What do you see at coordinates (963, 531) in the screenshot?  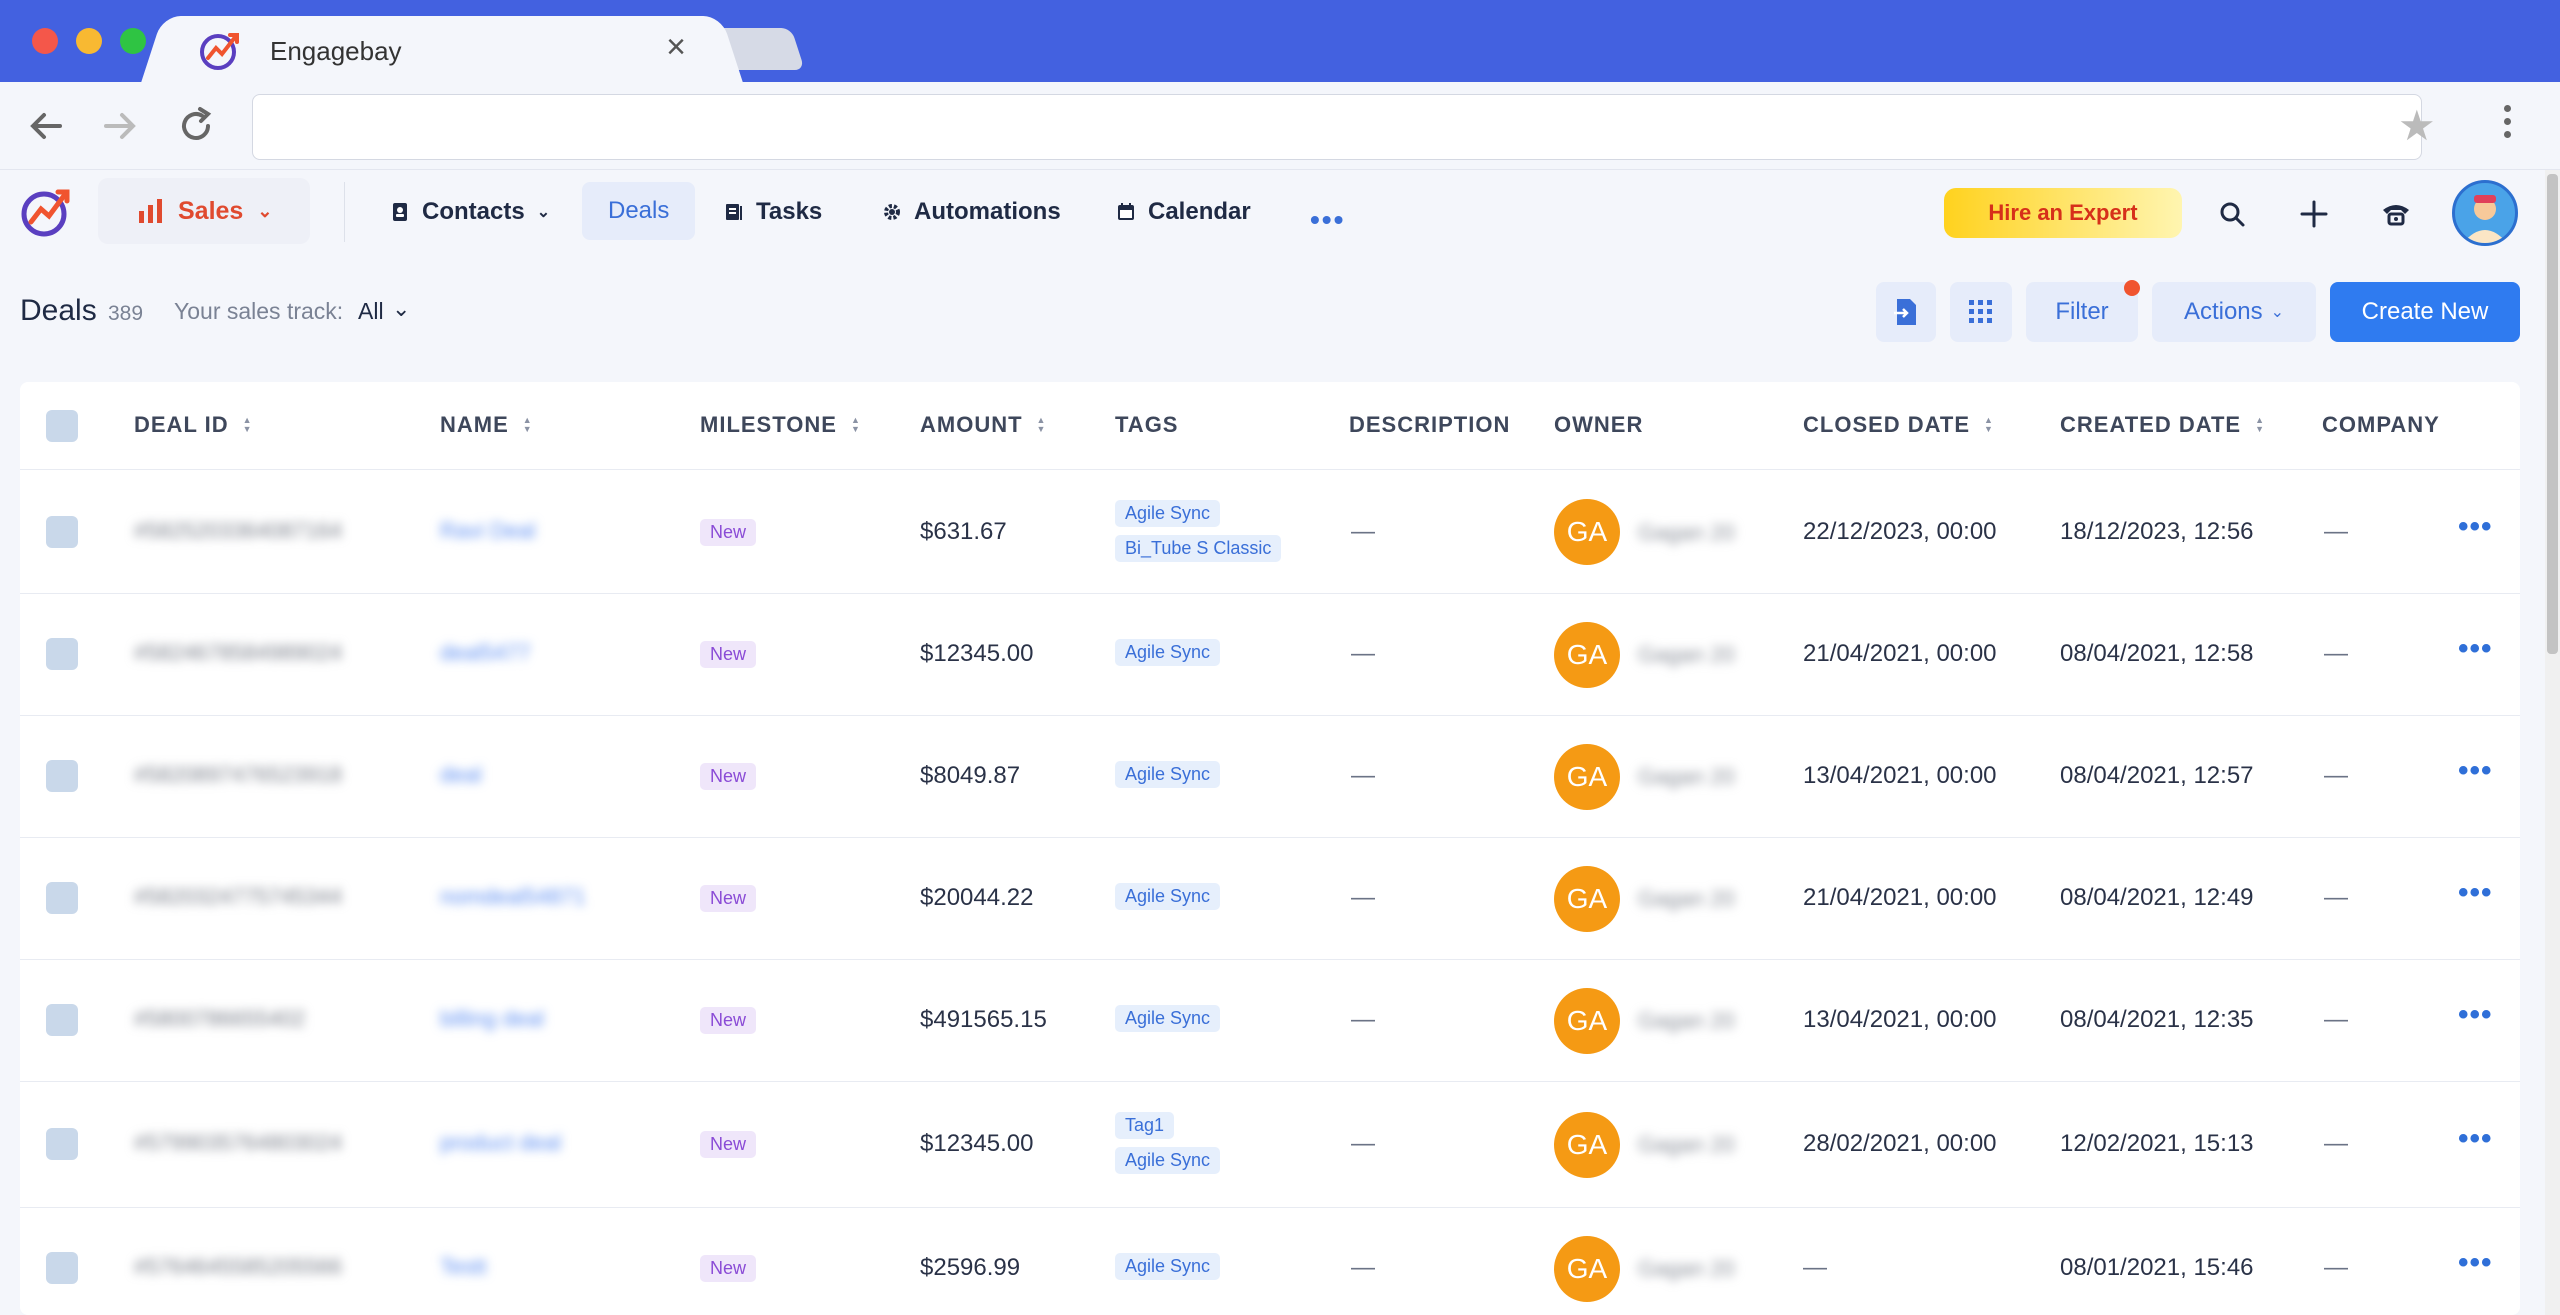 I see `deal-amount: $631.67` at bounding box center [963, 531].